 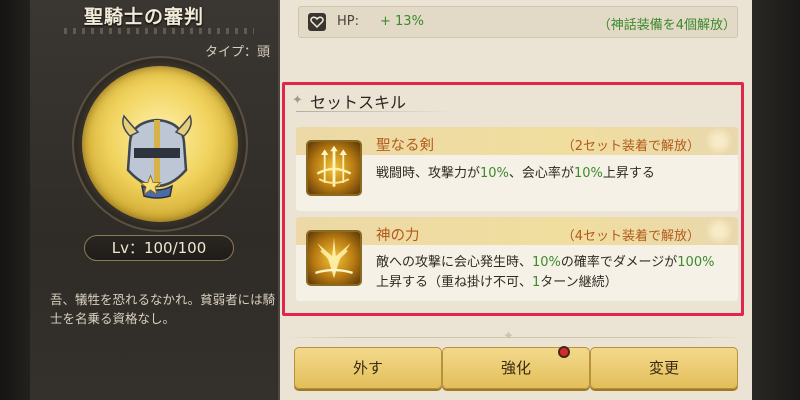 I want to click on desc-text: 上昇する, so click(x=628, y=173).